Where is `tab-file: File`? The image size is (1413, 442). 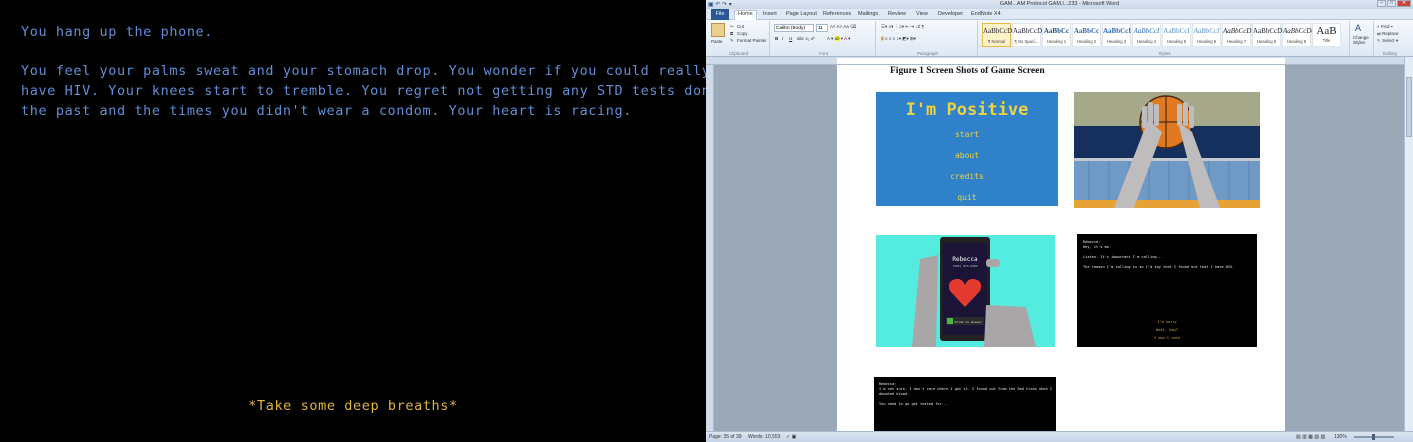
tab-file: File is located at coordinates (720, 14).